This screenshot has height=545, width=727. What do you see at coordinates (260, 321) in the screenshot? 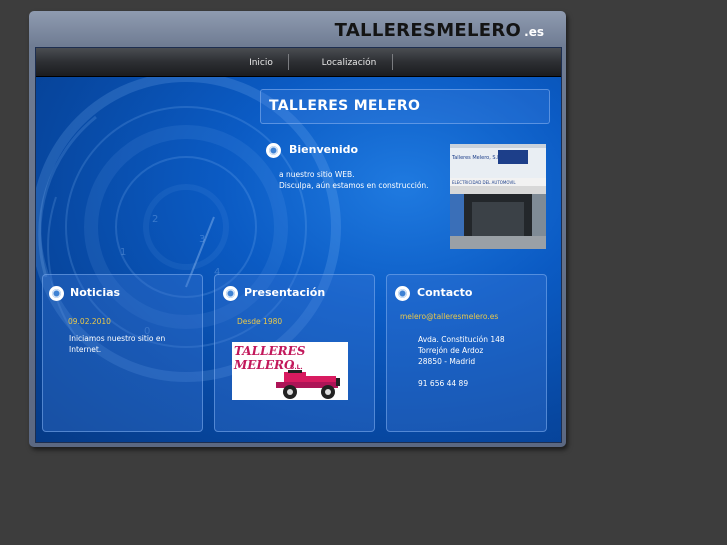
I see `about-since: Desde 1980` at bounding box center [260, 321].